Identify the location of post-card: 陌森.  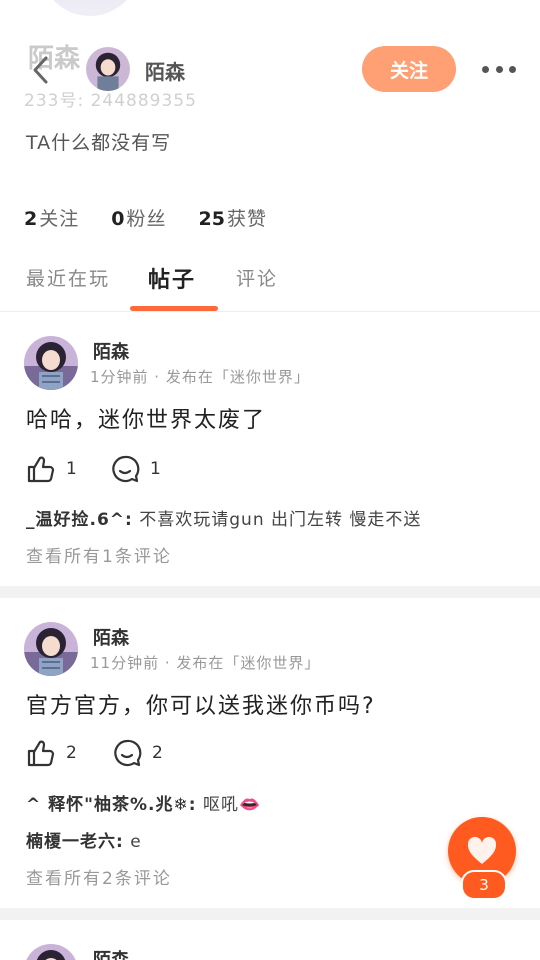
(270, 940).